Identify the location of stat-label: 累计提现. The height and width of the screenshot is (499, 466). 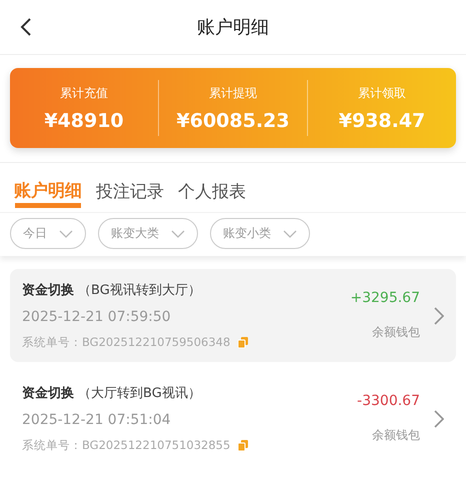
(233, 93).